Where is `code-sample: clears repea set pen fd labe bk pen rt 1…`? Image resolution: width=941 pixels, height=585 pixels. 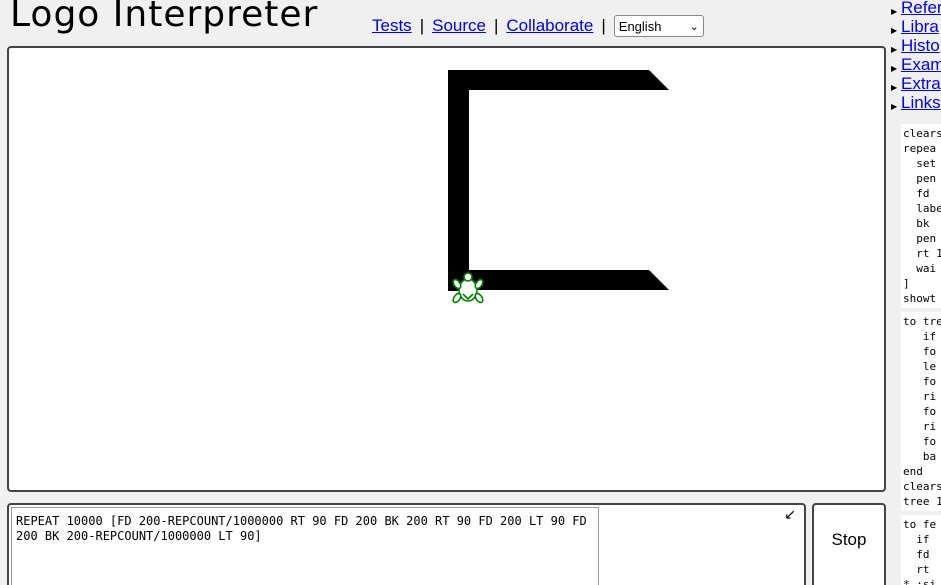
code-sample: clears repea set pen fd labe bk pen rt 1… is located at coordinates (921, 216).